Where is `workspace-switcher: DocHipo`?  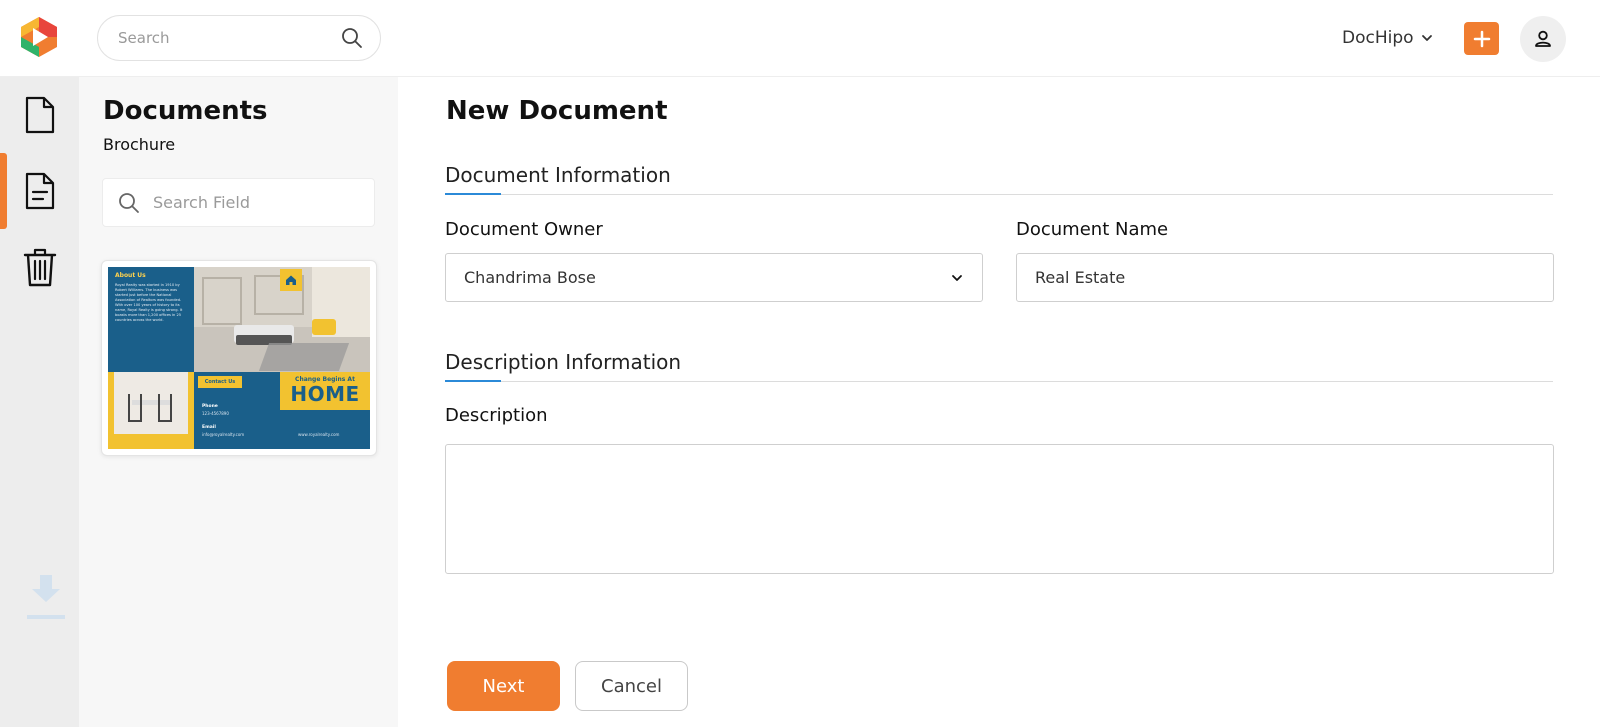 workspace-switcher: DocHipo is located at coordinates (1388, 38).